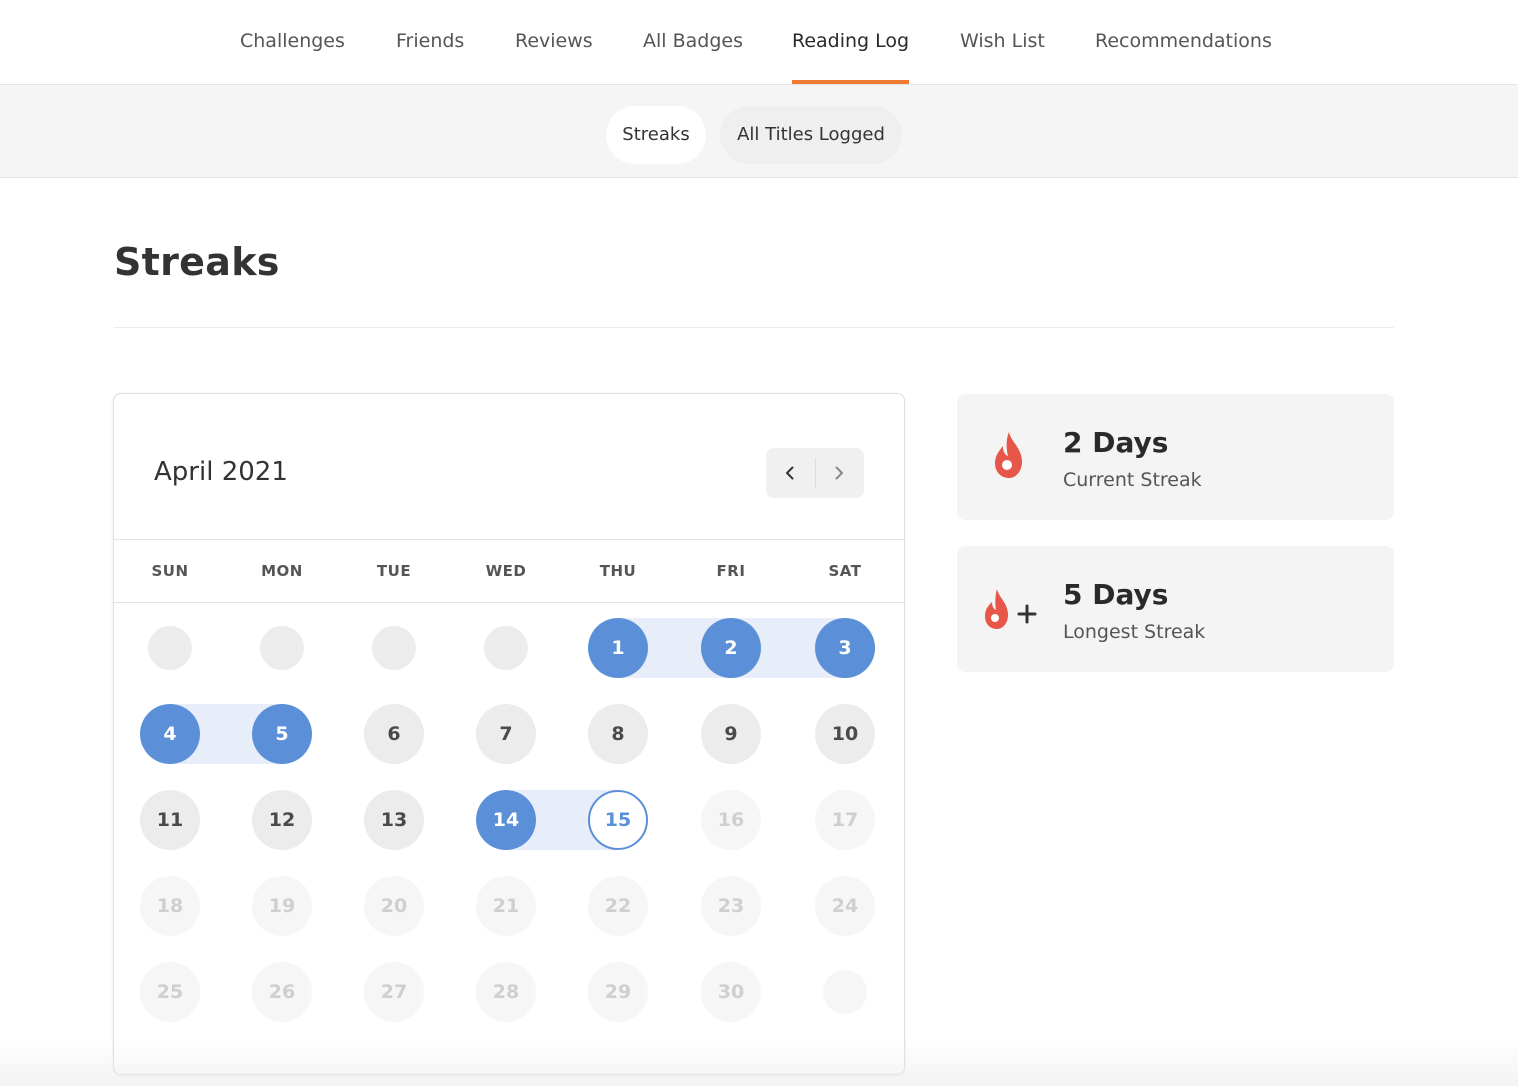 The height and width of the screenshot is (1086, 1518). Describe the element at coordinates (754, 327) in the screenshot. I see `title-divider` at that location.